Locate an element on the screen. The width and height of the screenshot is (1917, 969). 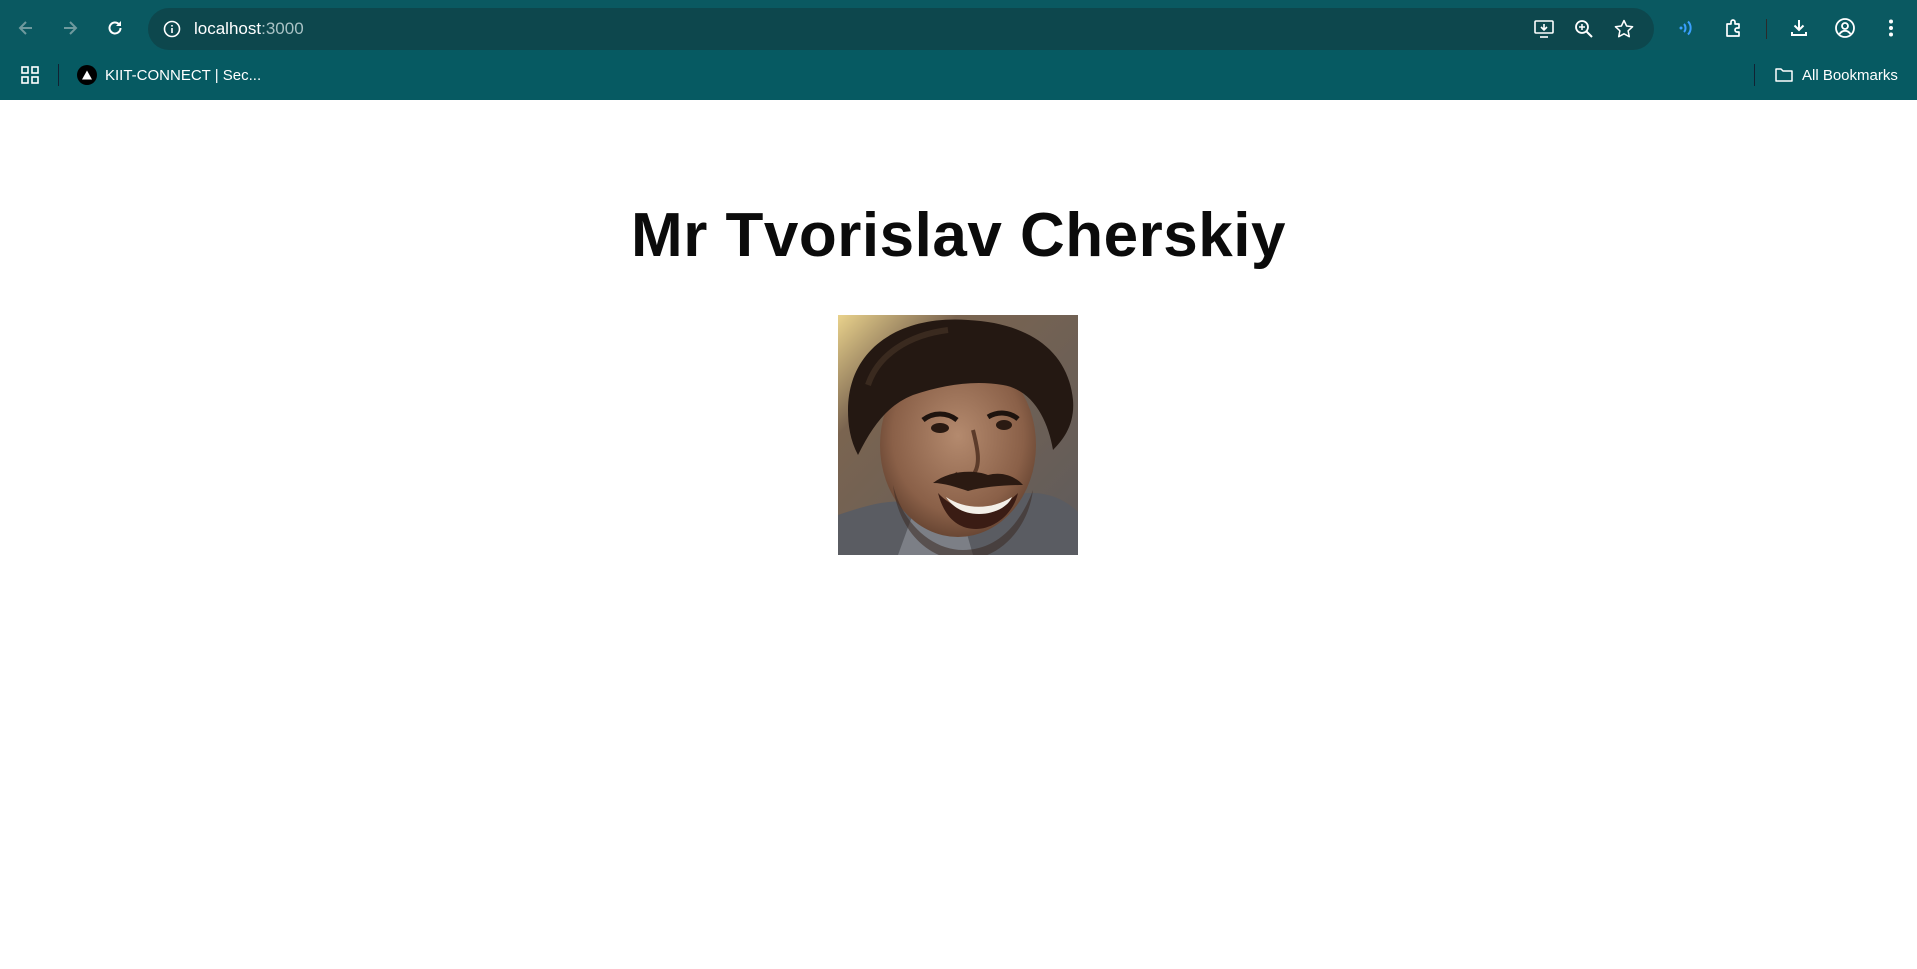
info-icon is located at coordinates (172, 29).